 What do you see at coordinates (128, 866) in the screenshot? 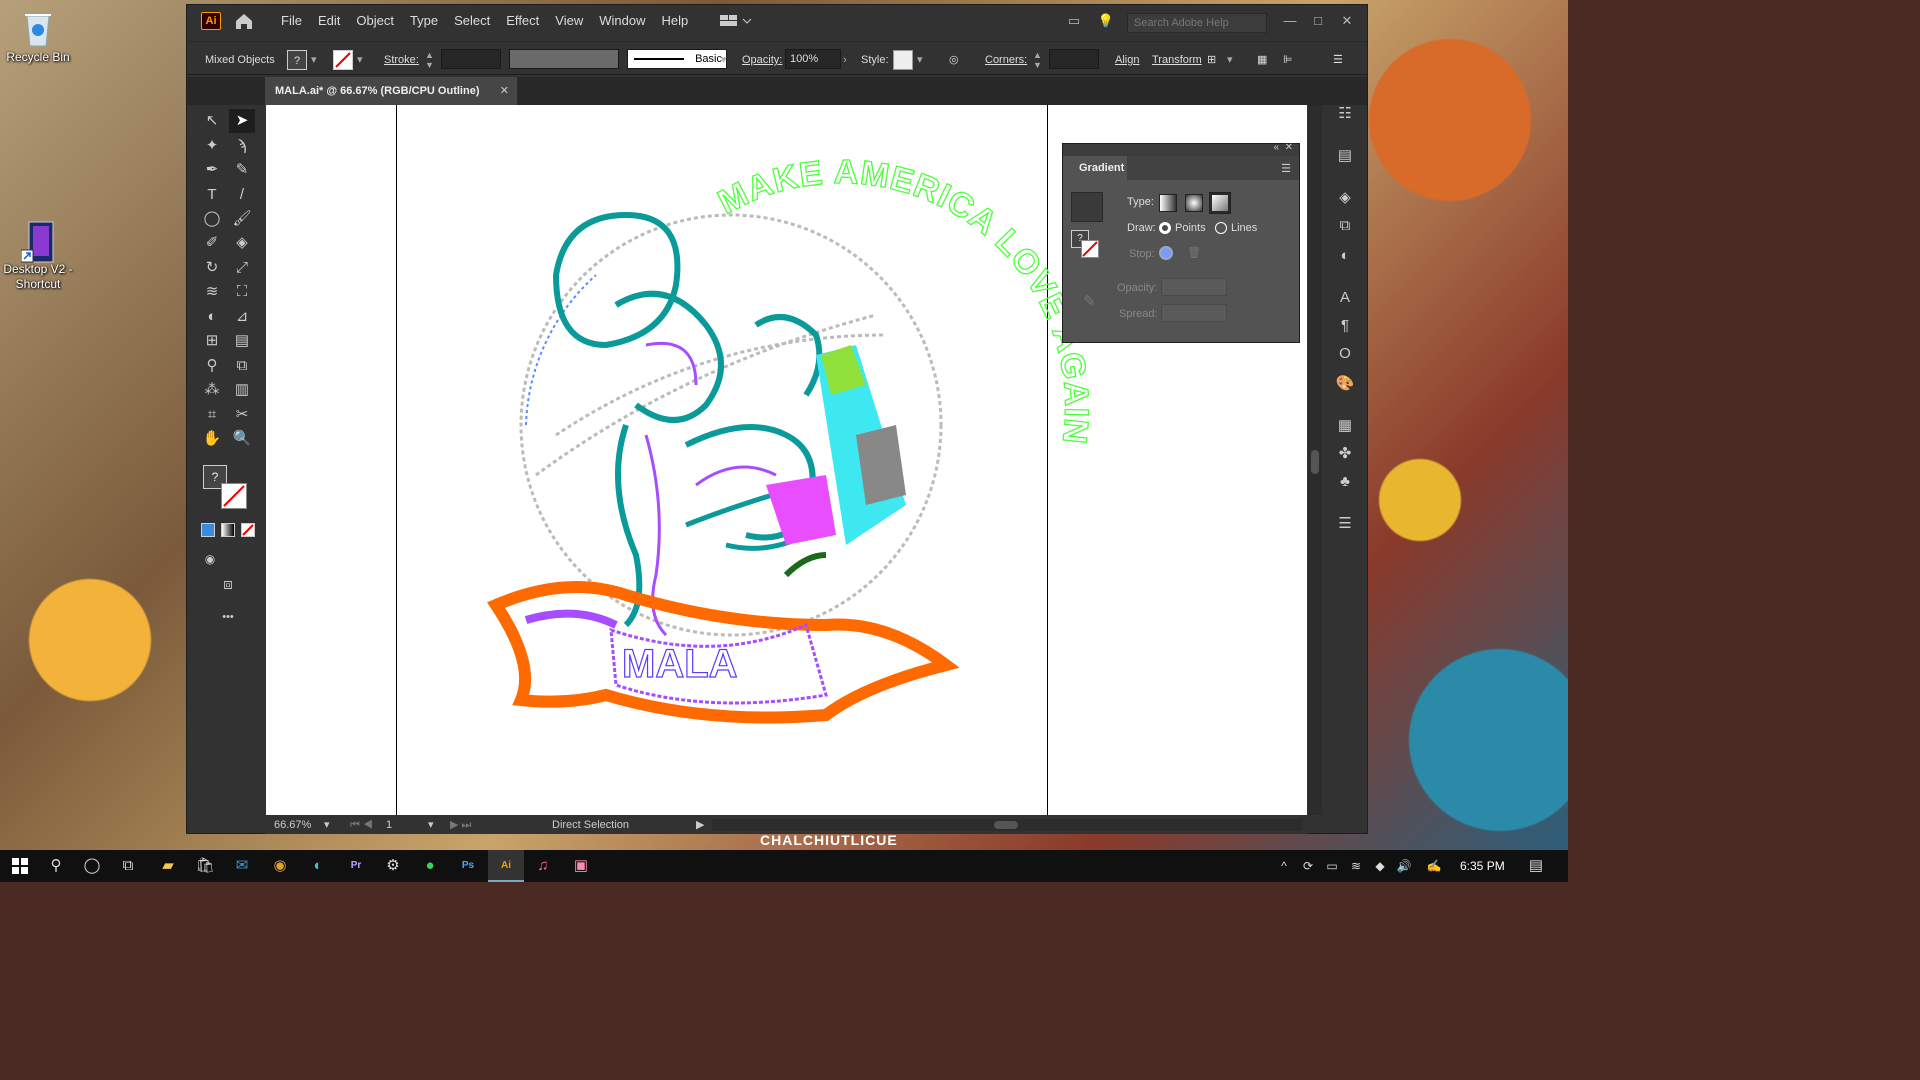
I see `task-view-icon: ⧉` at bounding box center [128, 866].